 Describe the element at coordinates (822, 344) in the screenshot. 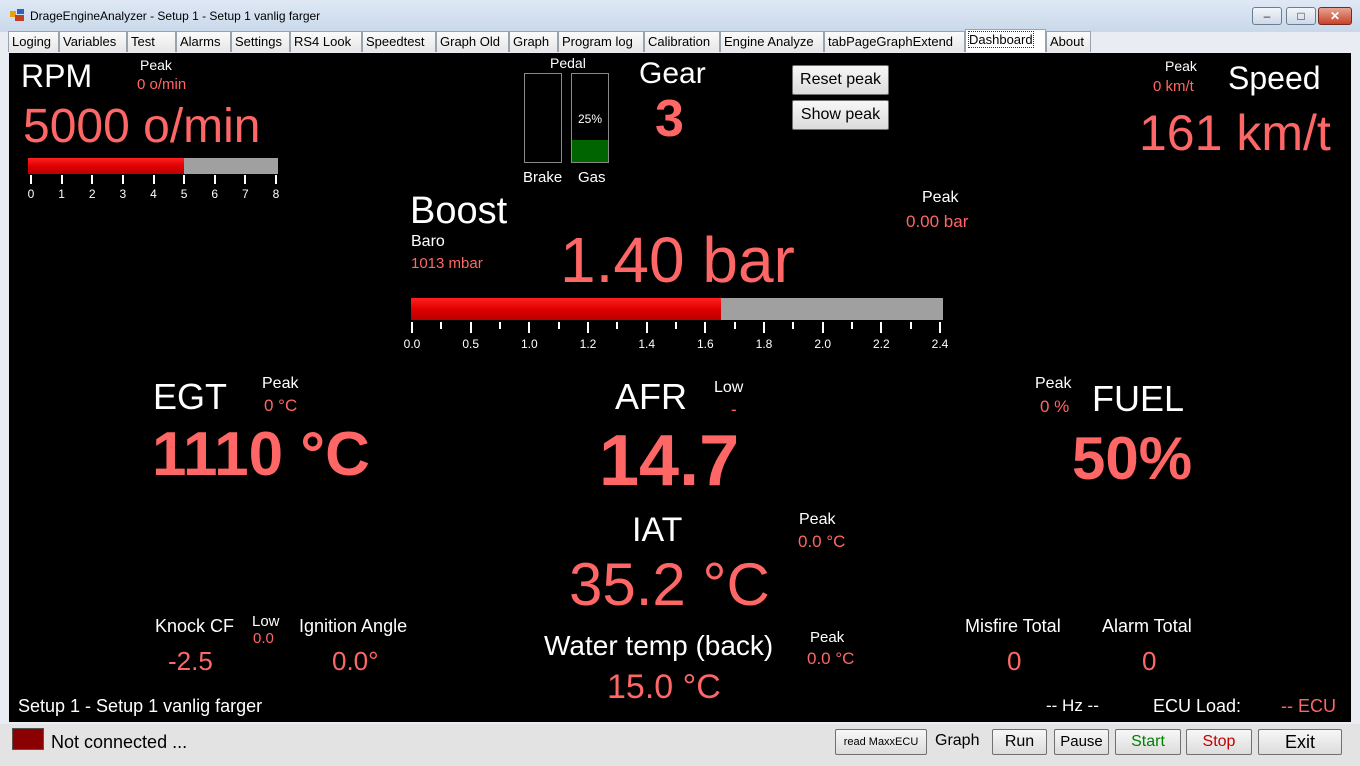

I see `boost-tick-label: 2.0` at that location.